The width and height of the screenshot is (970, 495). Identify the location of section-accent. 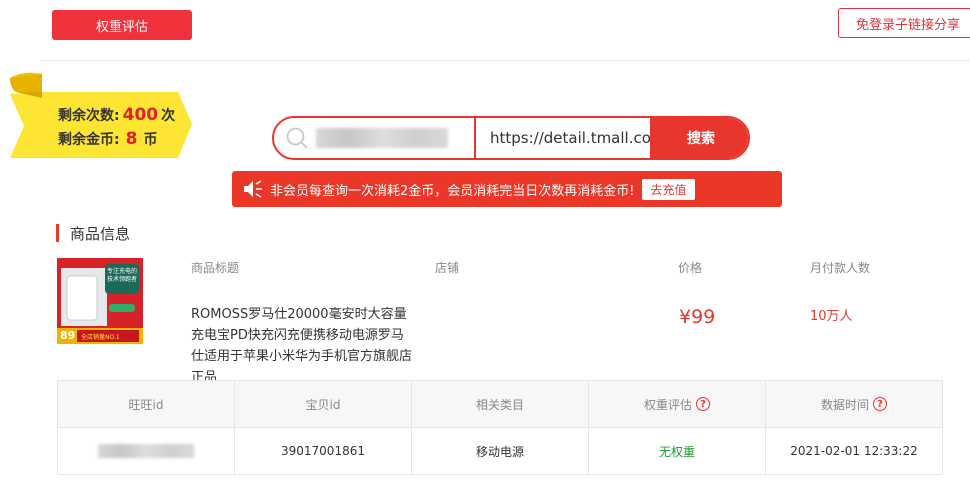
(57, 233).